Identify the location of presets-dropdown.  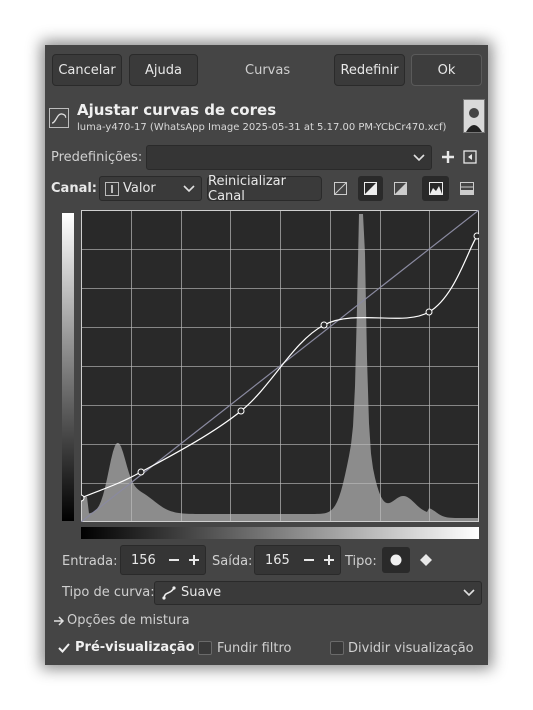
(289, 157).